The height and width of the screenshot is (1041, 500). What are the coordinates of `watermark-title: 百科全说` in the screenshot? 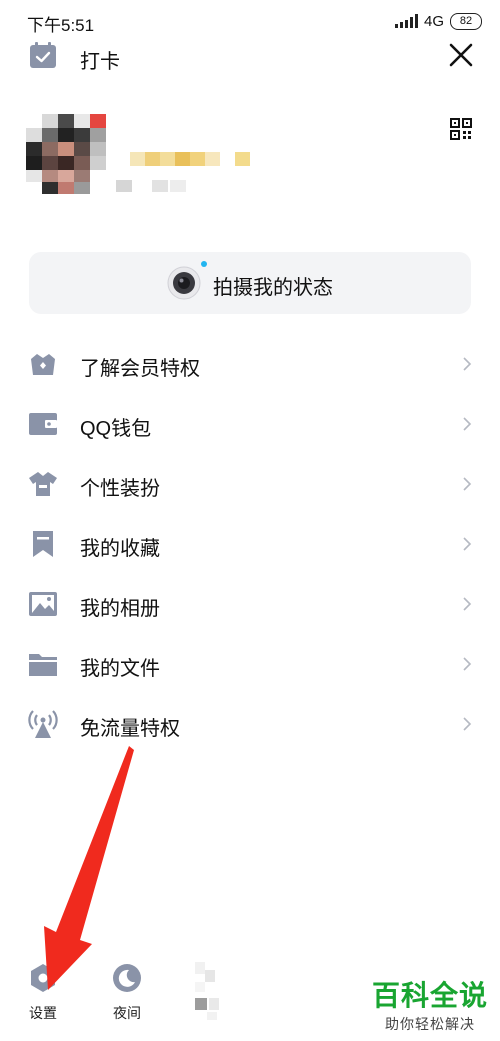 It's located at (429, 995).